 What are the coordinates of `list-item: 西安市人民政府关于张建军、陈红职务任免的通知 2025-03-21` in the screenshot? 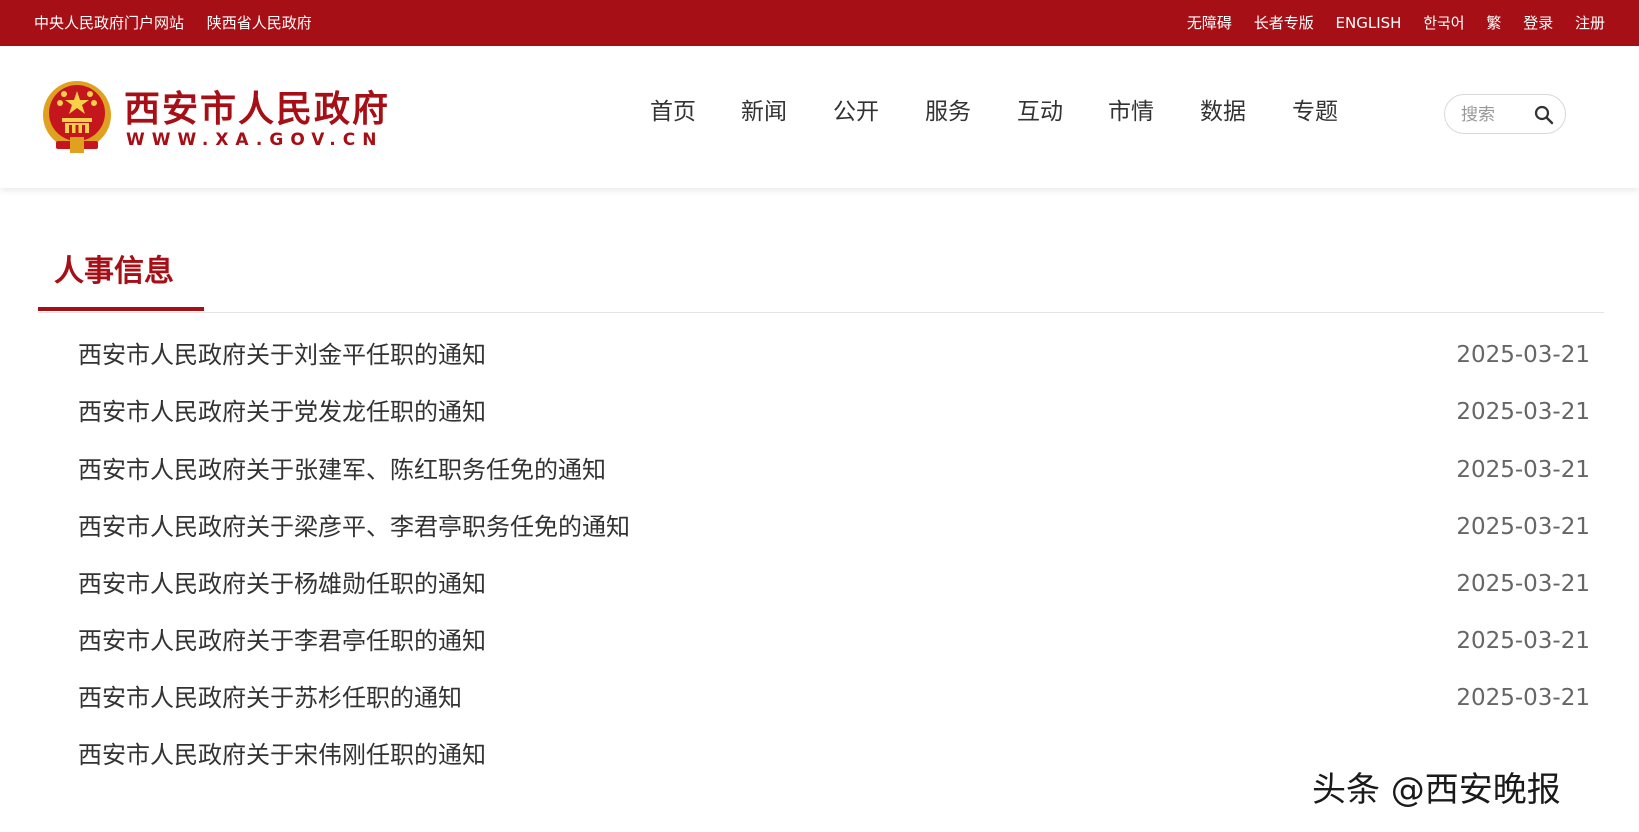 It's located at (834, 470).